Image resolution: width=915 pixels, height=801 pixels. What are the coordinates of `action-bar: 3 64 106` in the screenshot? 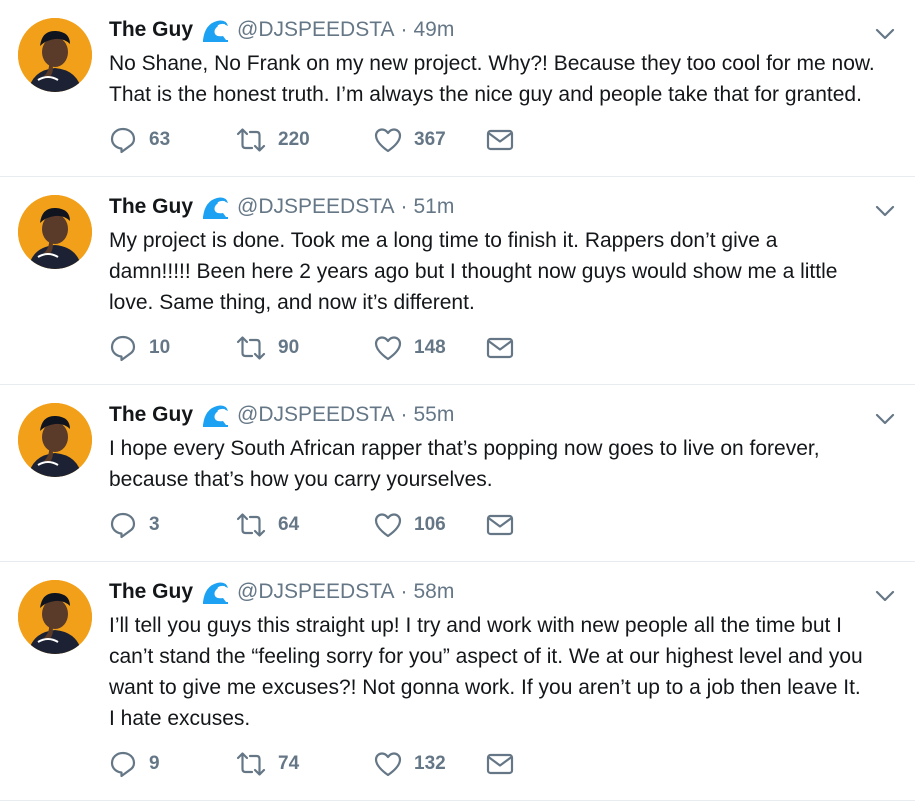 It's located at (311, 525).